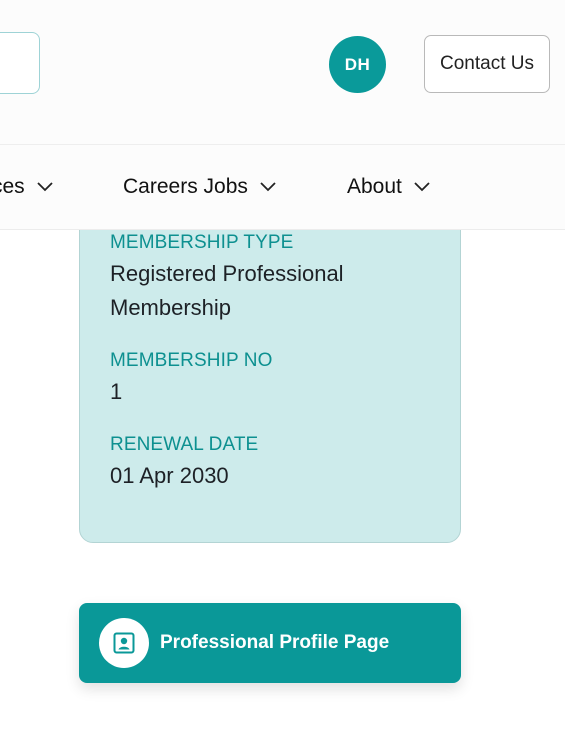 Image resolution: width=565 pixels, height=736 pixels. What do you see at coordinates (184, 444) in the screenshot?
I see `renewal-date-label: RENEWAL DATE` at bounding box center [184, 444].